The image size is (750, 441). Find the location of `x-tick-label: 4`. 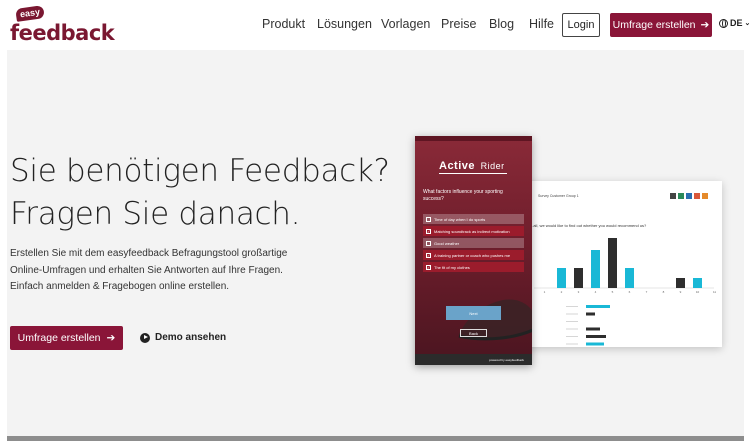

x-tick-label: 4 is located at coordinates (596, 292).